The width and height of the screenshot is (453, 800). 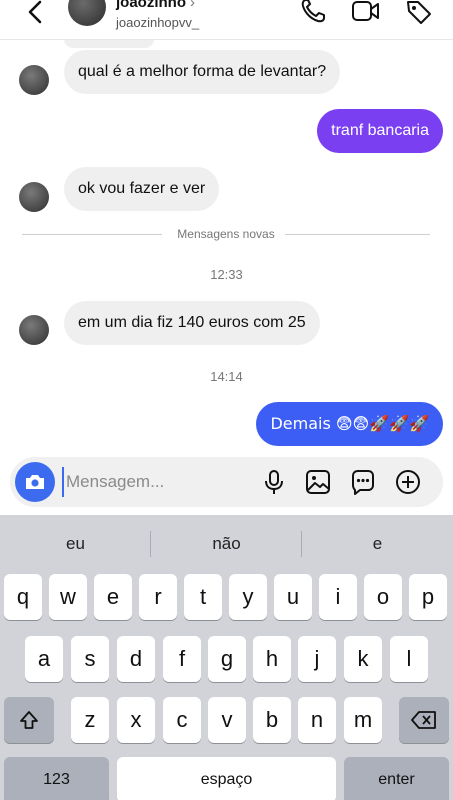 What do you see at coordinates (90, 659) in the screenshot?
I see `key: s` at bounding box center [90, 659].